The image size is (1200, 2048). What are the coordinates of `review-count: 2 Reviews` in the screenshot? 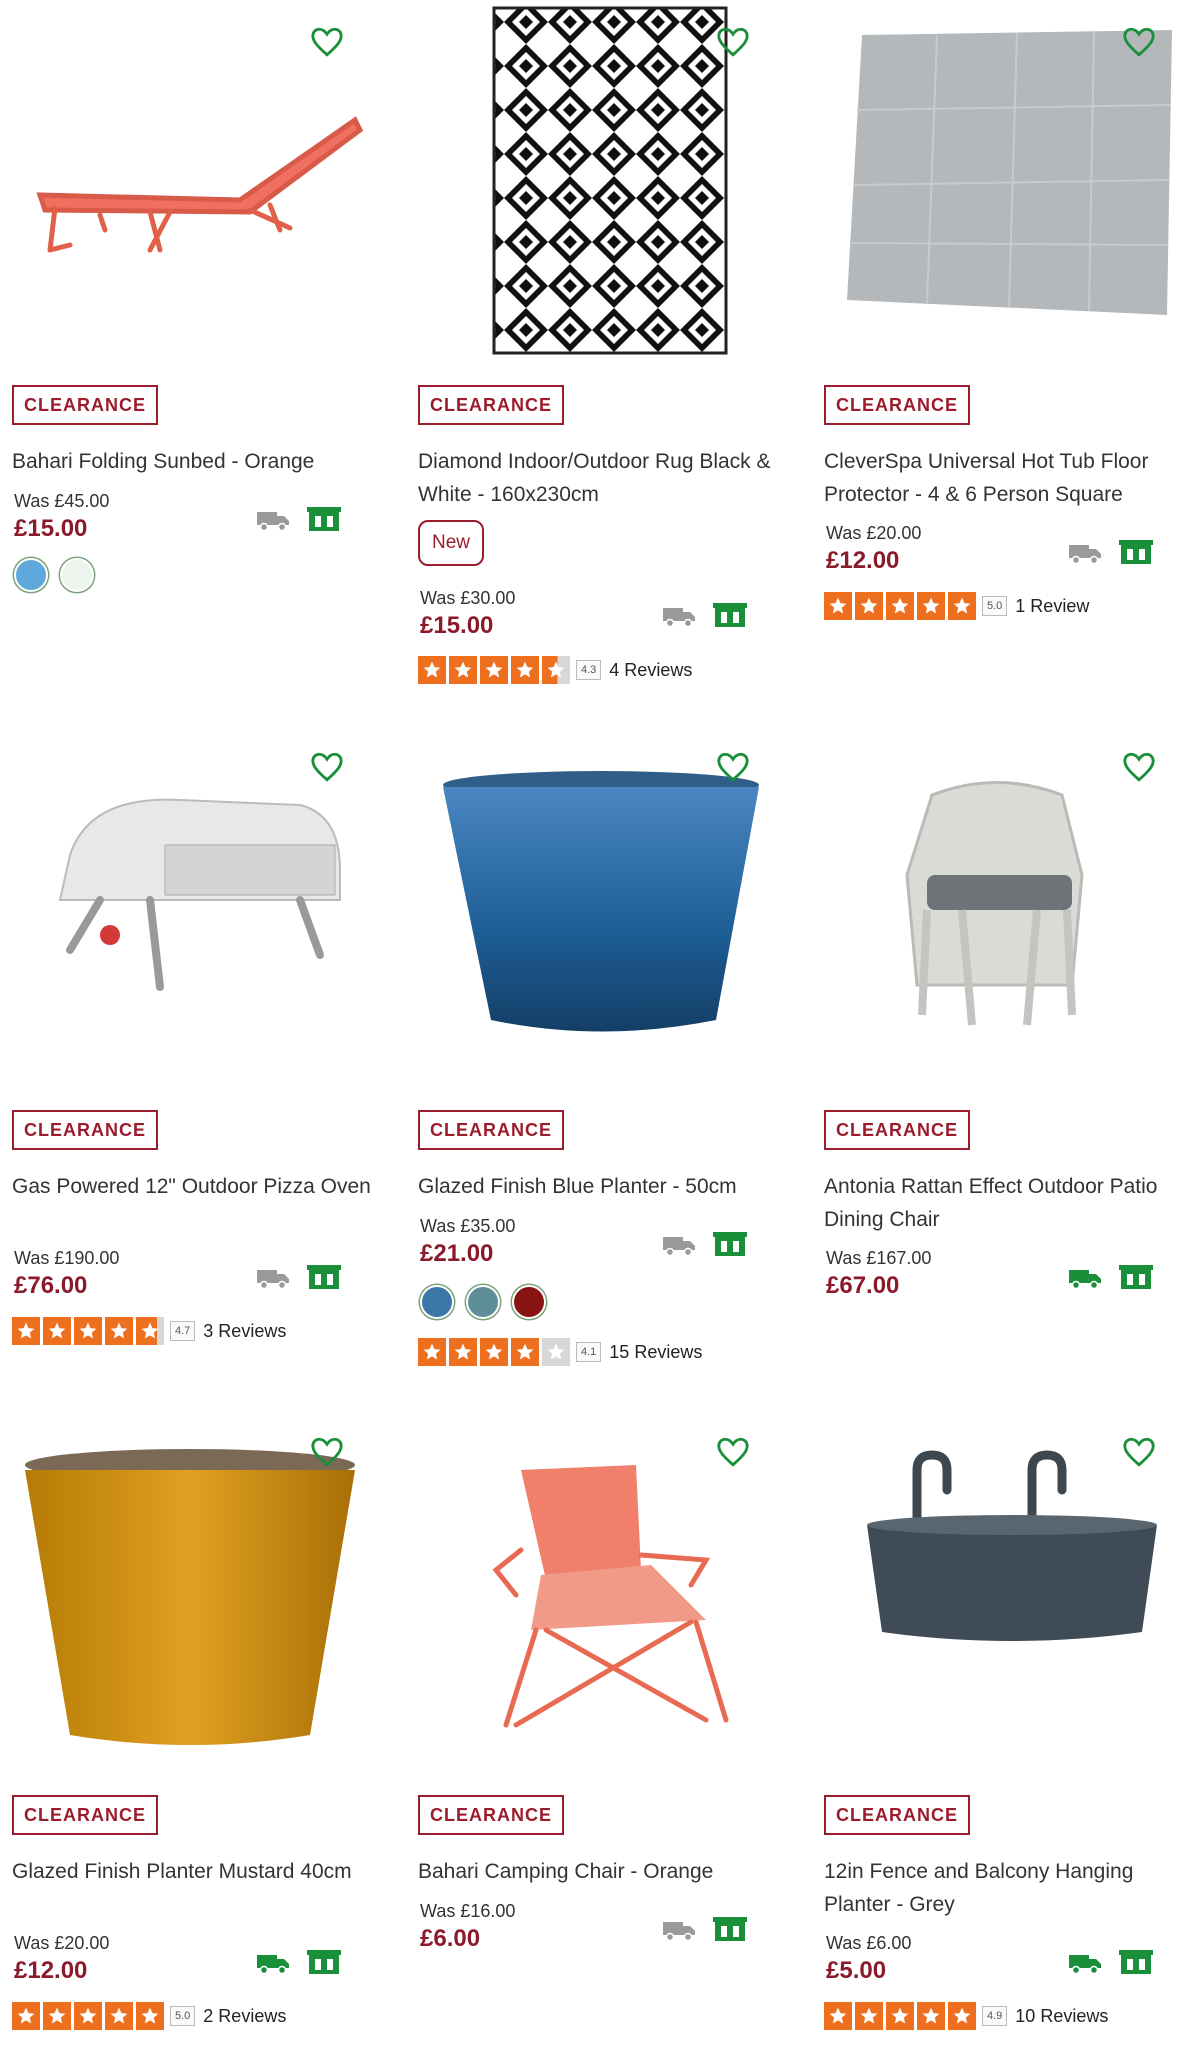 It's located at (244, 2016).